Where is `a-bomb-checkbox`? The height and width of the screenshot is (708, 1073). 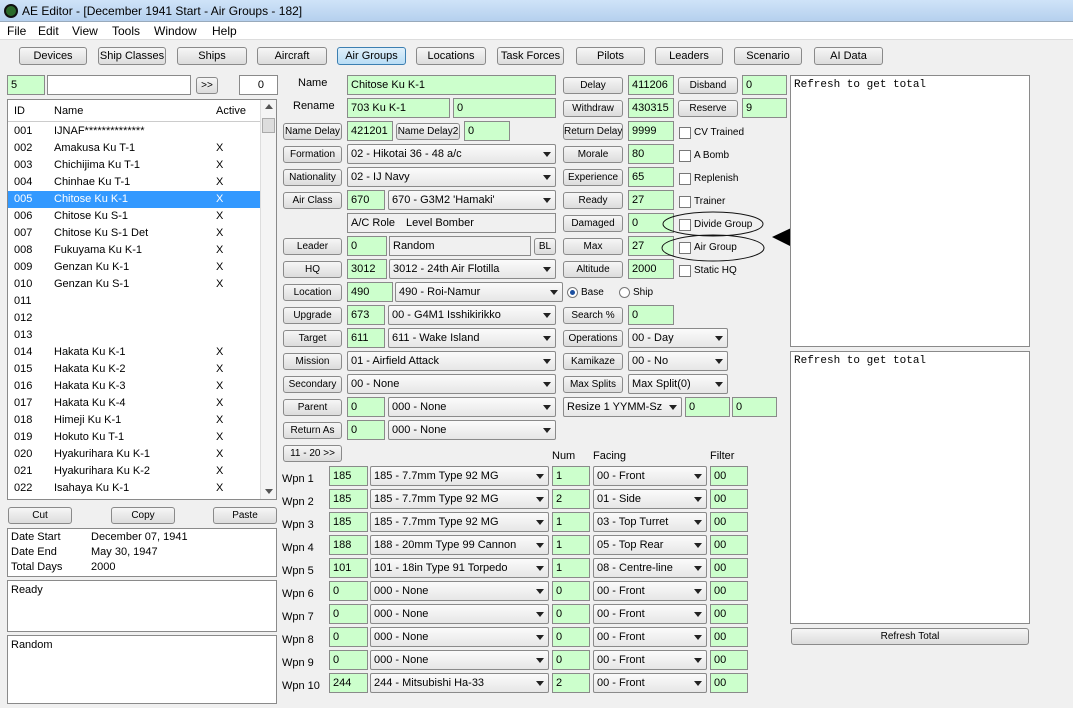
a-bomb-checkbox is located at coordinates (685, 156).